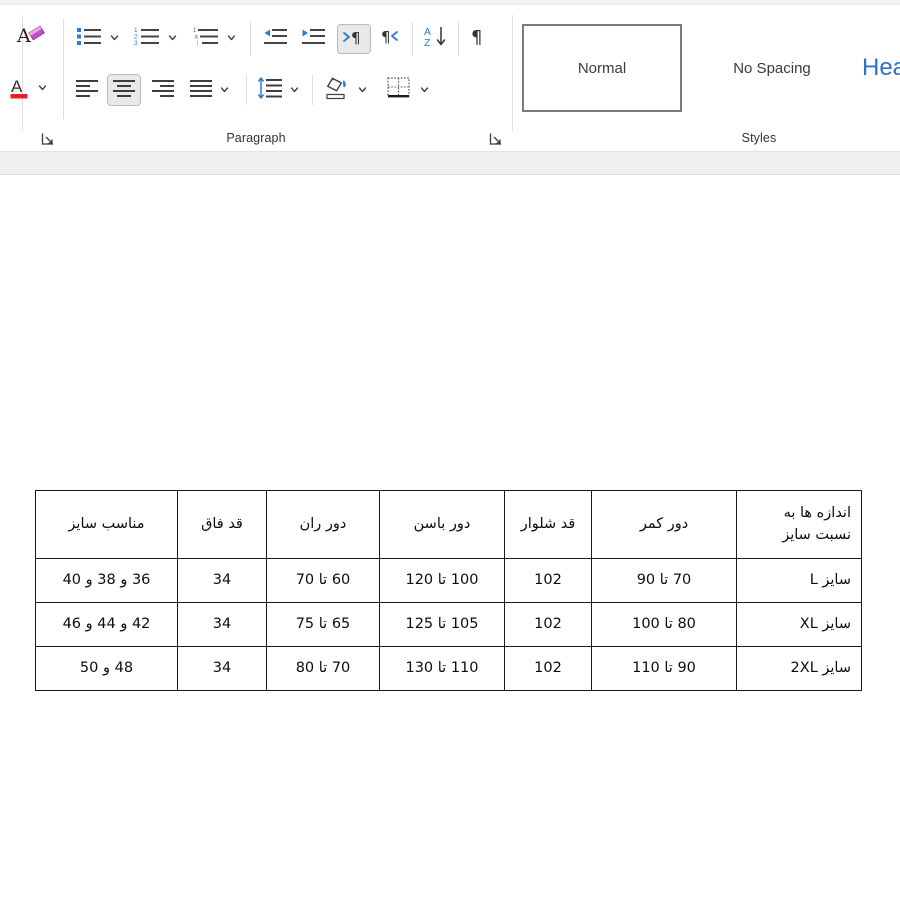  I want to click on cell-waist: 80 تا 100, so click(664, 624).